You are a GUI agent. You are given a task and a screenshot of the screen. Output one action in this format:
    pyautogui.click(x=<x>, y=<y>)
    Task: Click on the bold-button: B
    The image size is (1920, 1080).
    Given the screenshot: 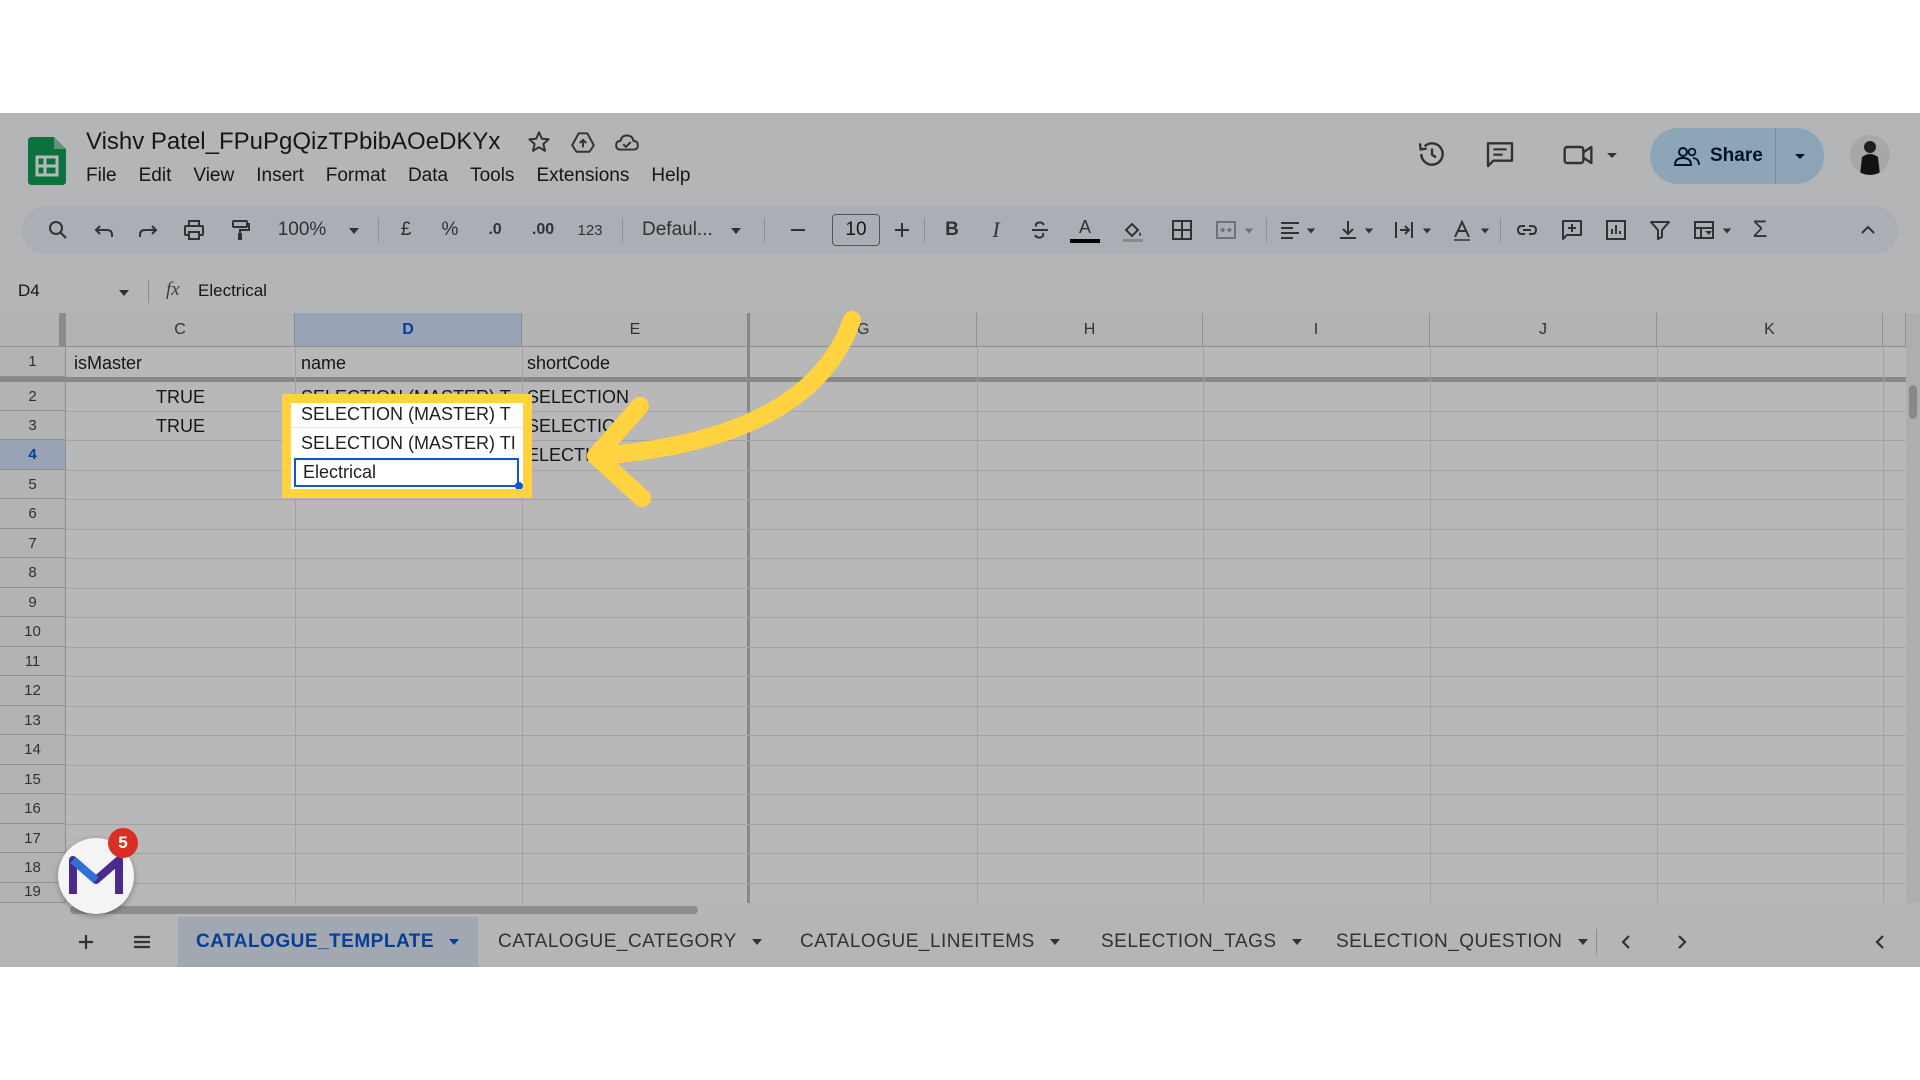 What is the action you would take?
    pyautogui.click(x=952, y=230)
    